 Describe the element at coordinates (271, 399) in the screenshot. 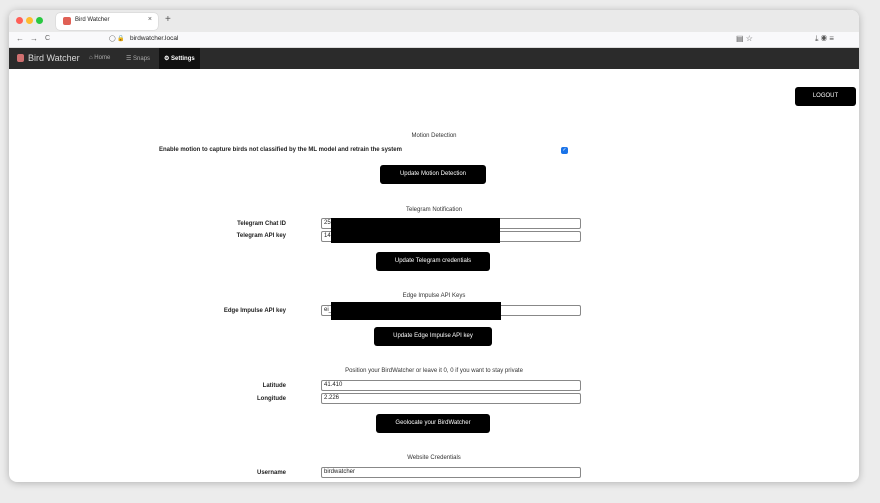

I see `longitude-label: Longitude` at that location.